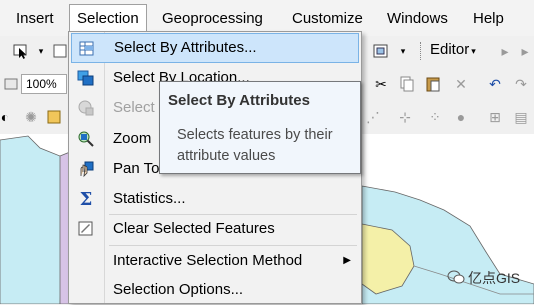 The height and width of the screenshot is (305, 534). What do you see at coordinates (194, 228) in the screenshot?
I see `menu-item-label: Clear Selected Features` at bounding box center [194, 228].